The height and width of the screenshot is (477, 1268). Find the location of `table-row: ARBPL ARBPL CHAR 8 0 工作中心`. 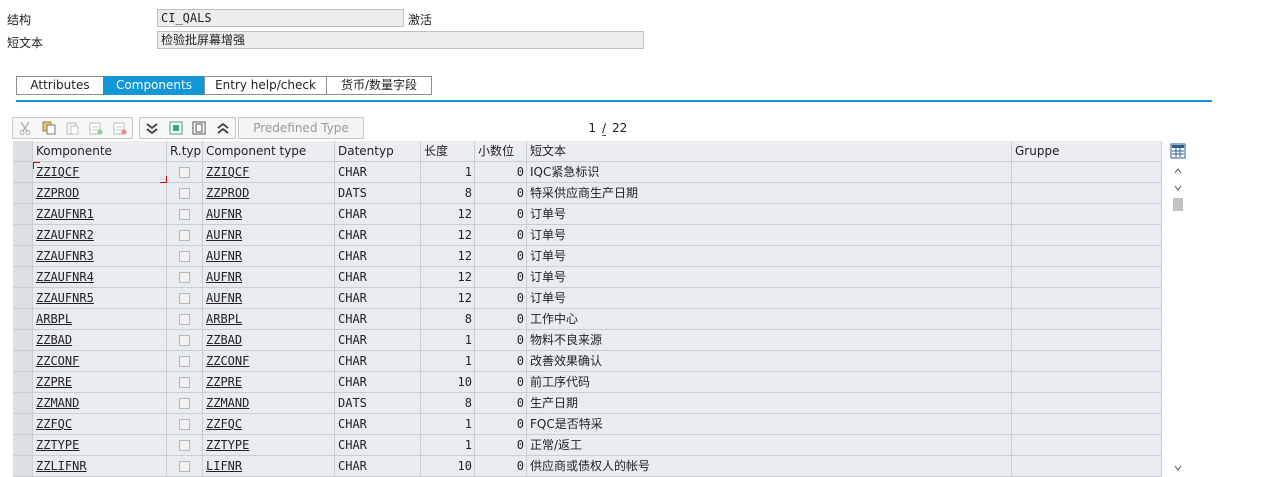

table-row: ARBPL ARBPL CHAR 8 0 工作中心 is located at coordinates (590, 319).